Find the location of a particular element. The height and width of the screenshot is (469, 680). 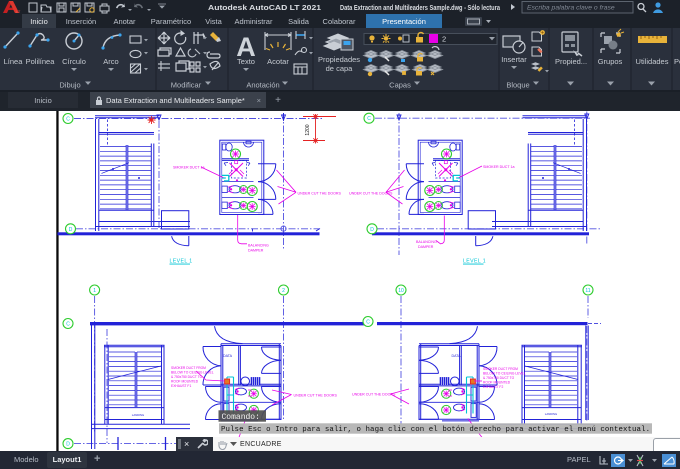

svg-text: Capas is located at coordinates (400, 85).